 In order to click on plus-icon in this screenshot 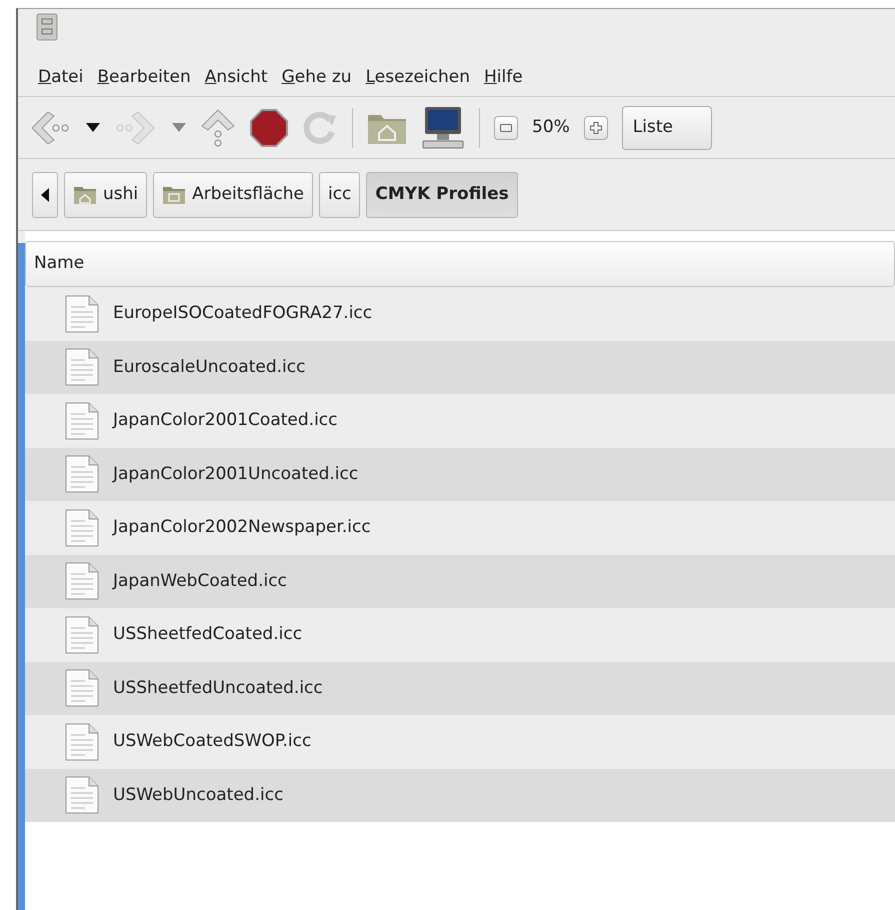, I will do `click(596, 128)`.